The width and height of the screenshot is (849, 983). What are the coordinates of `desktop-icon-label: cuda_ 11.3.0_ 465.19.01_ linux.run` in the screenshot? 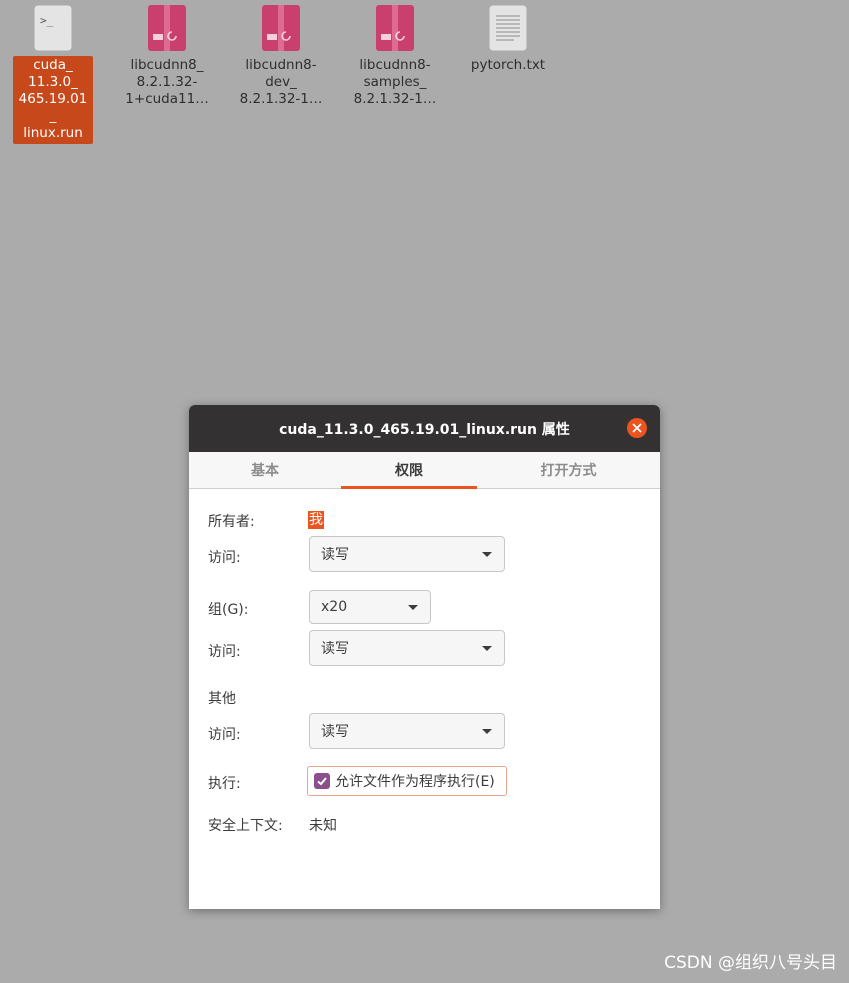 It's located at (53, 100).